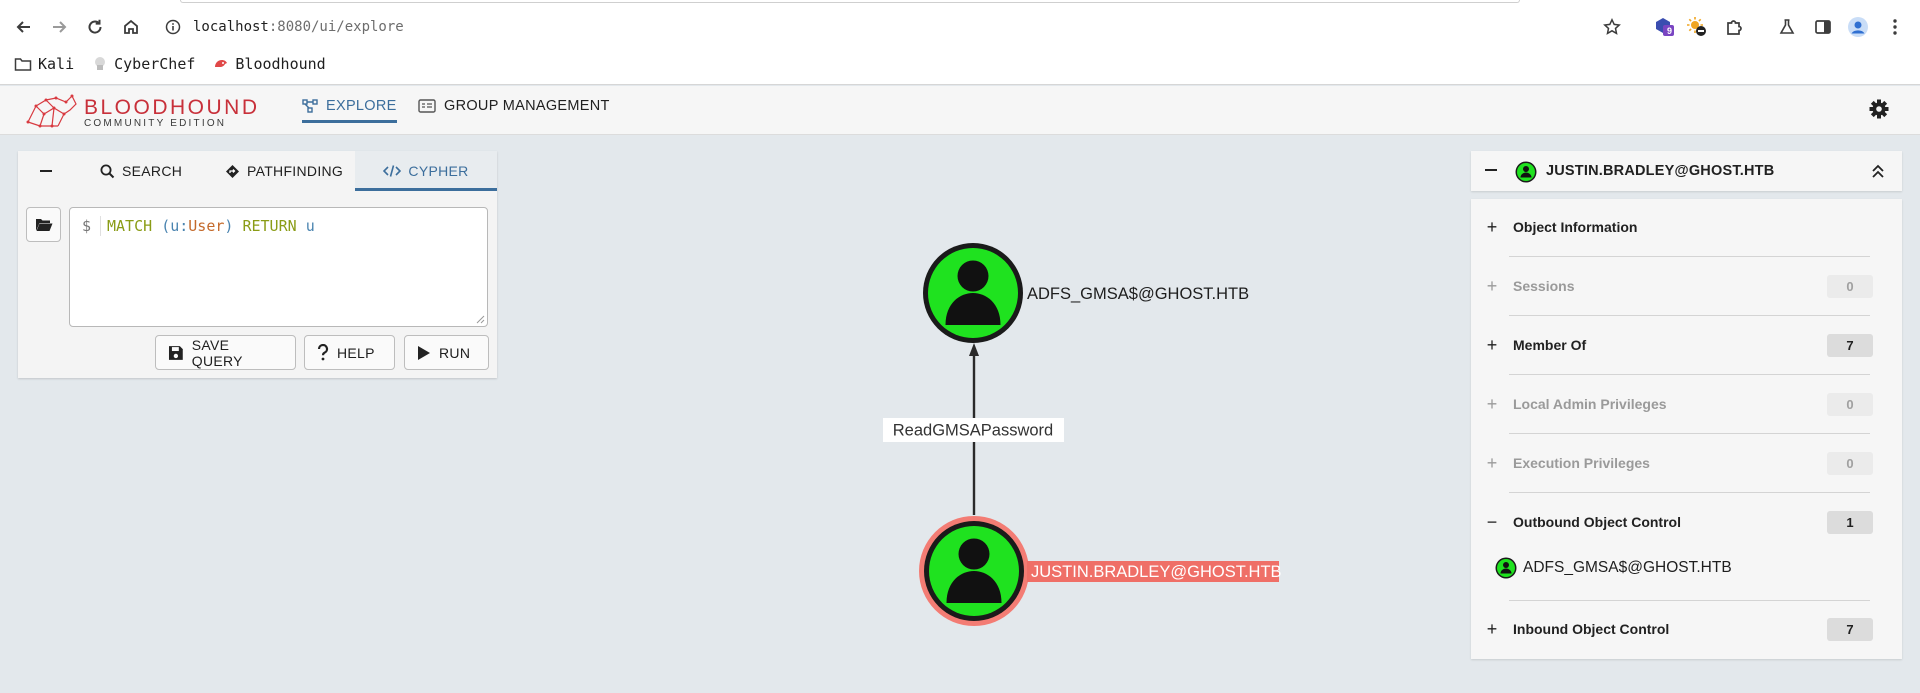  I want to click on collapse-entity-panel-button, so click(1491, 172).